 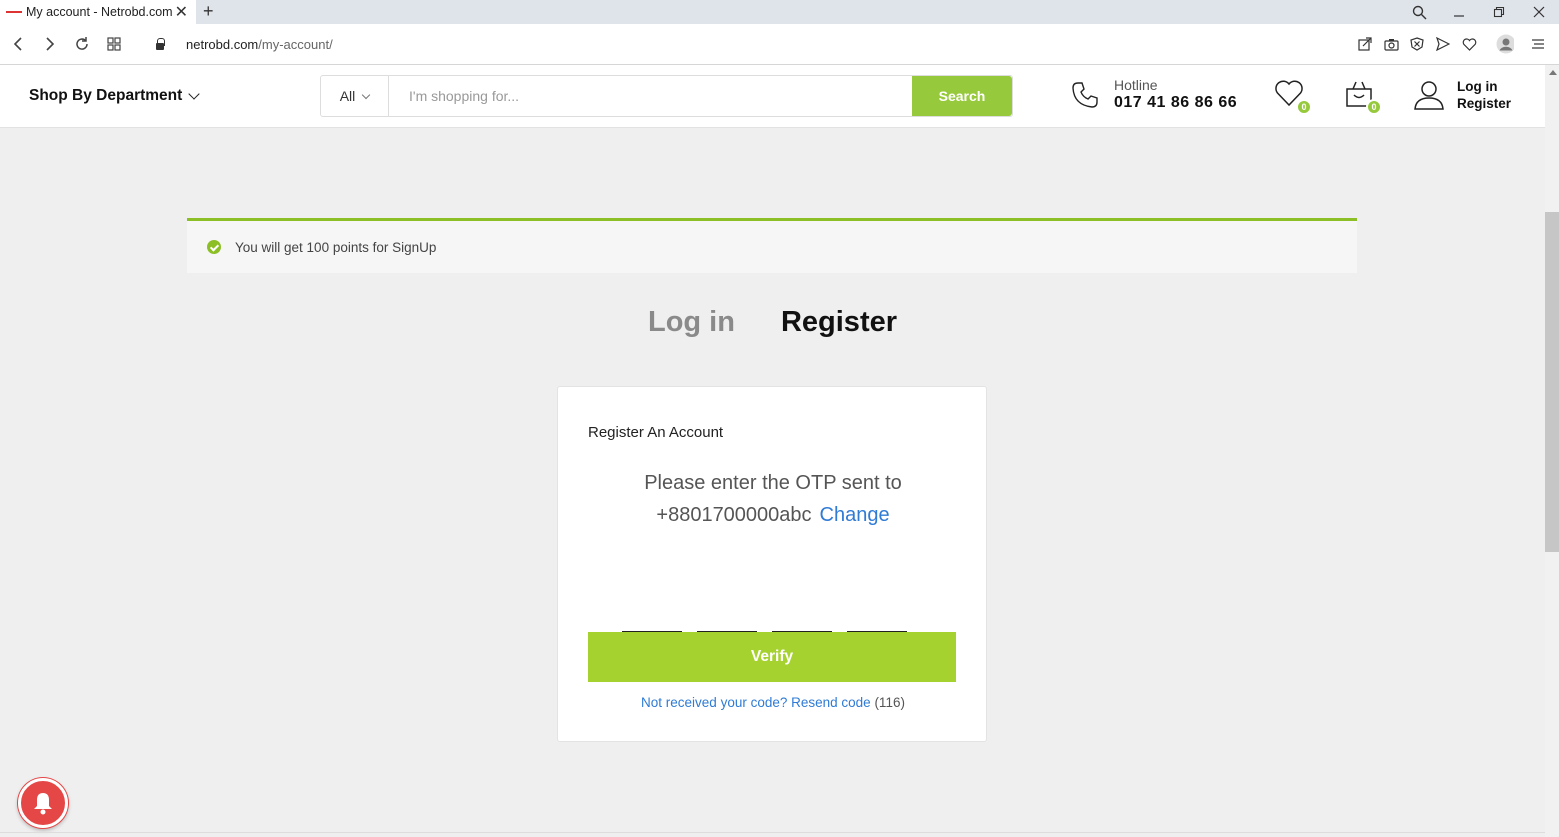 What do you see at coordinates (1363, 97) in the screenshot?
I see `cart-button: 0` at bounding box center [1363, 97].